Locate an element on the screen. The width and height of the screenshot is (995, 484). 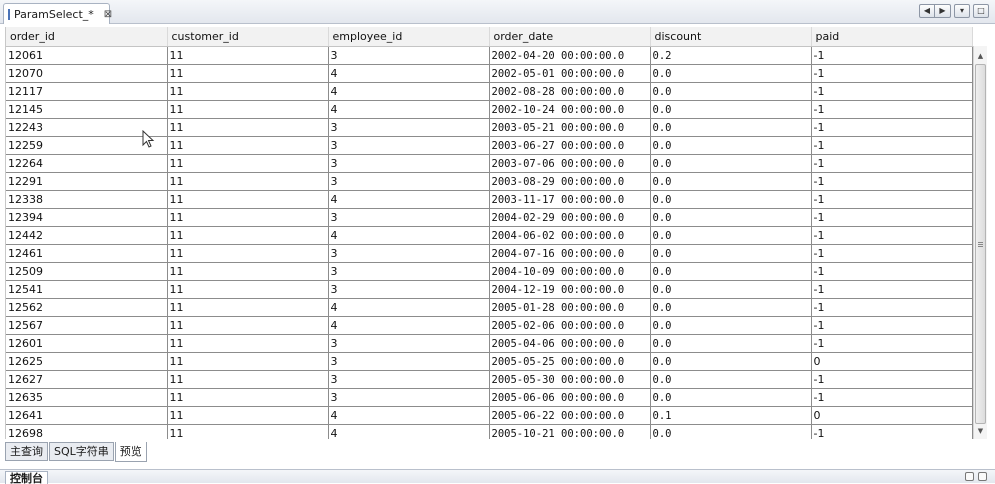
table-cell: 2005-10-21 00:00:00.0 is located at coordinates (570, 431).